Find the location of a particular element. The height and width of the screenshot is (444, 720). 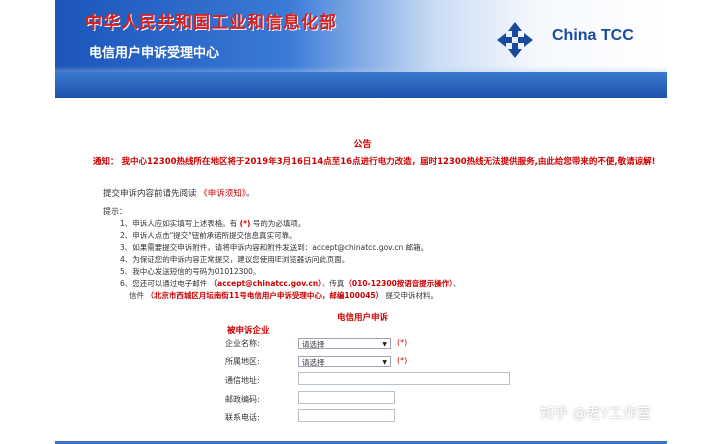

hint-text: 提交申诉内容前请先阅读 is located at coordinates (150, 194).